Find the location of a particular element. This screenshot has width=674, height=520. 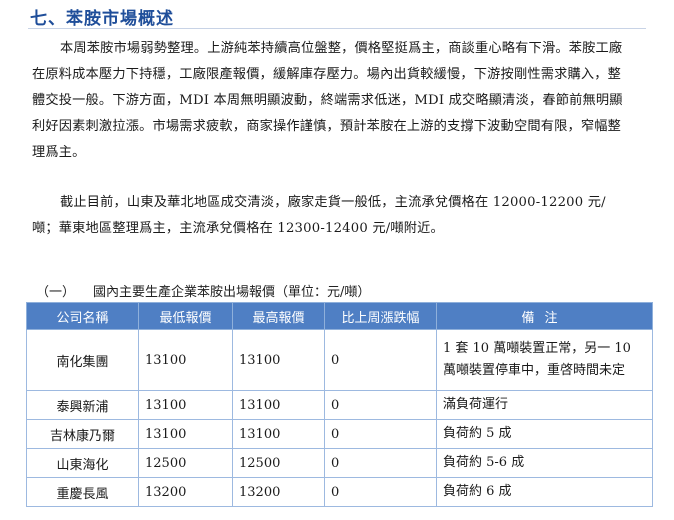

table-row: 山東海化 12500 12500 0 負荷約 5-6 成 is located at coordinates (339, 463).